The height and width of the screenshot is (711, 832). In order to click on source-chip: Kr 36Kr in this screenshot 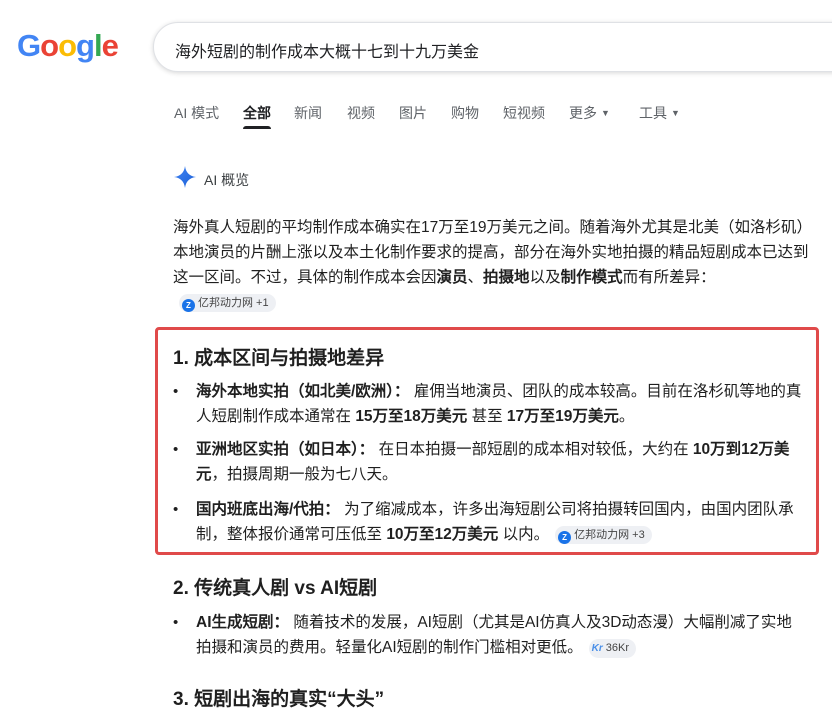, I will do `click(612, 648)`.